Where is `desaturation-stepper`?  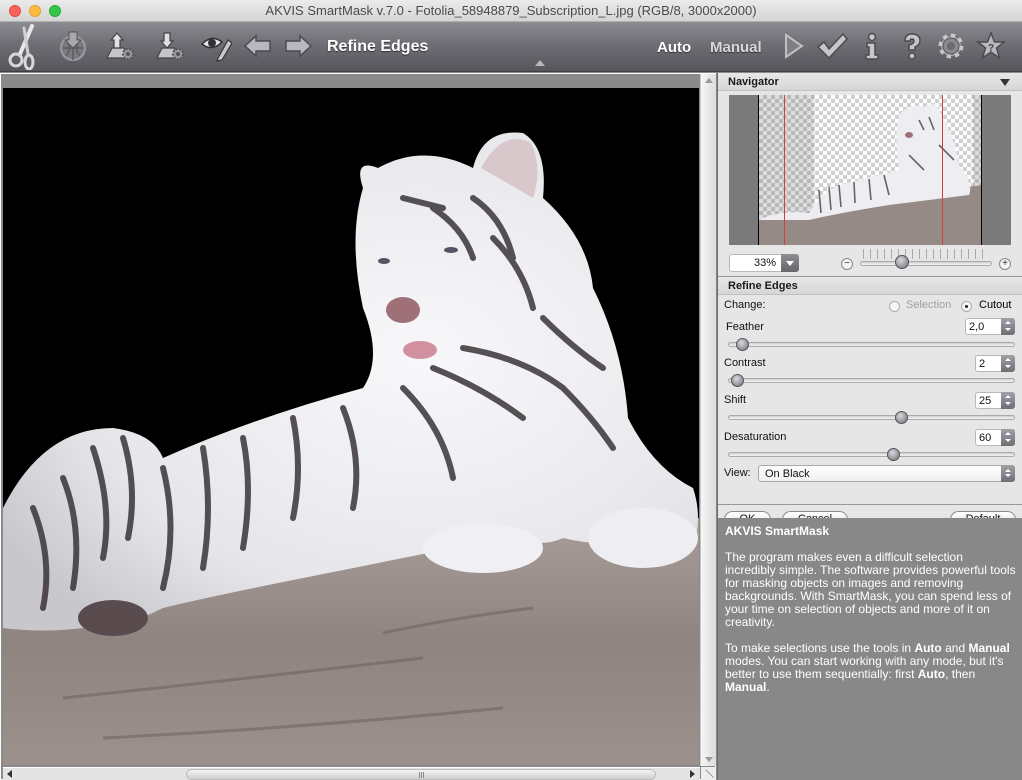
desaturation-stepper is located at coordinates (1008, 437).